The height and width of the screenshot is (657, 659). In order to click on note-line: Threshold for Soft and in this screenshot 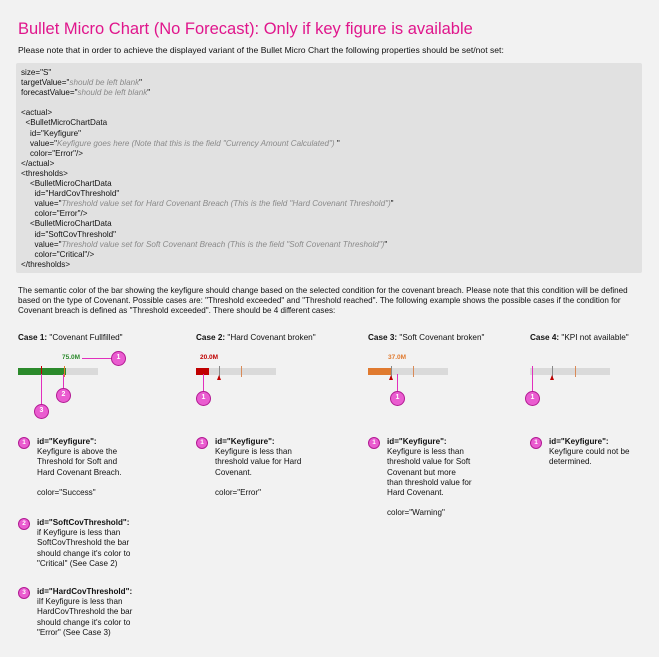, I will do `click(77, 462)`.